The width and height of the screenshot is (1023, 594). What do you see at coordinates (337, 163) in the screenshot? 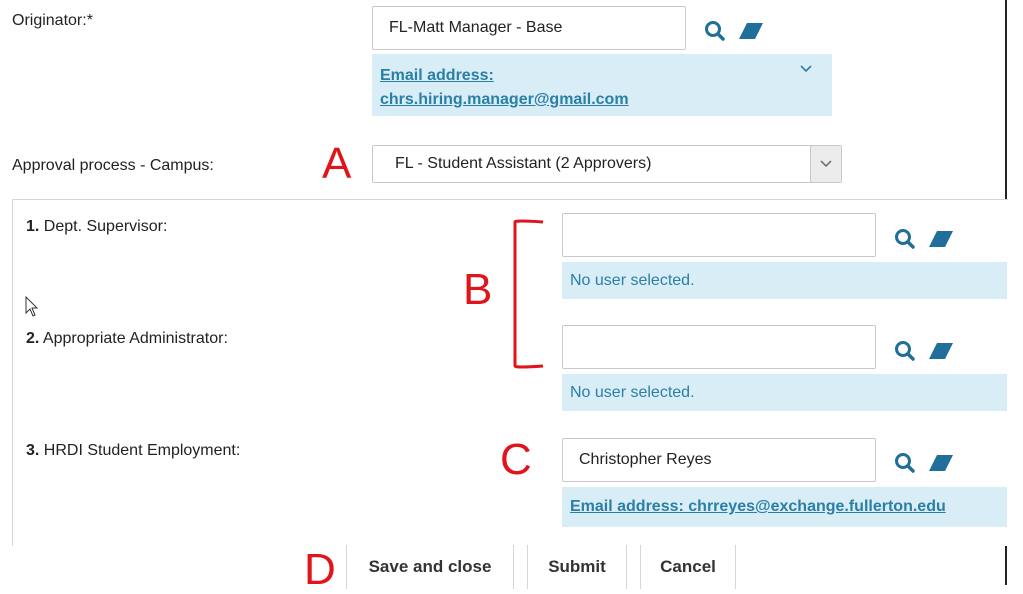
I see `marker-a: A` at bounding box center [337, 163].